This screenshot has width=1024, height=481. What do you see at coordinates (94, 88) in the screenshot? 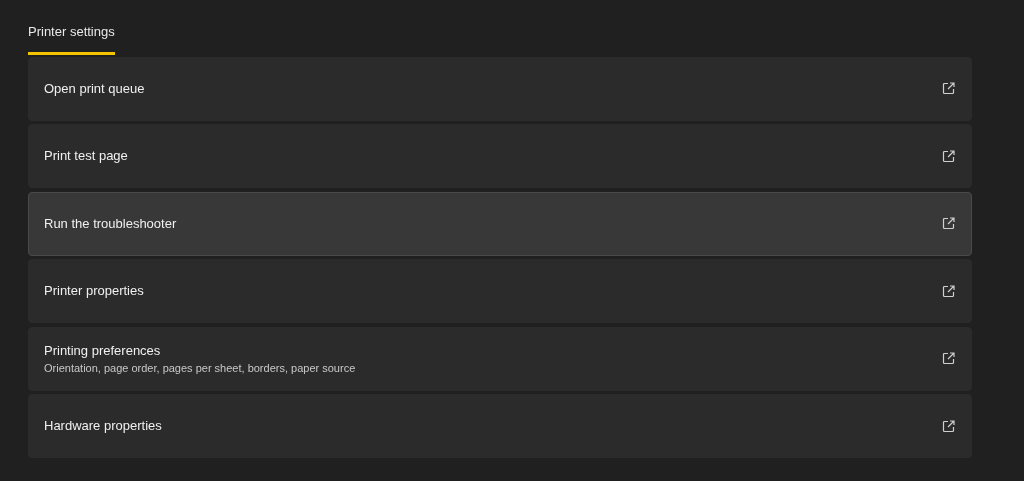
I see `row-title: Open print queue` at bounding box center [94, 88].